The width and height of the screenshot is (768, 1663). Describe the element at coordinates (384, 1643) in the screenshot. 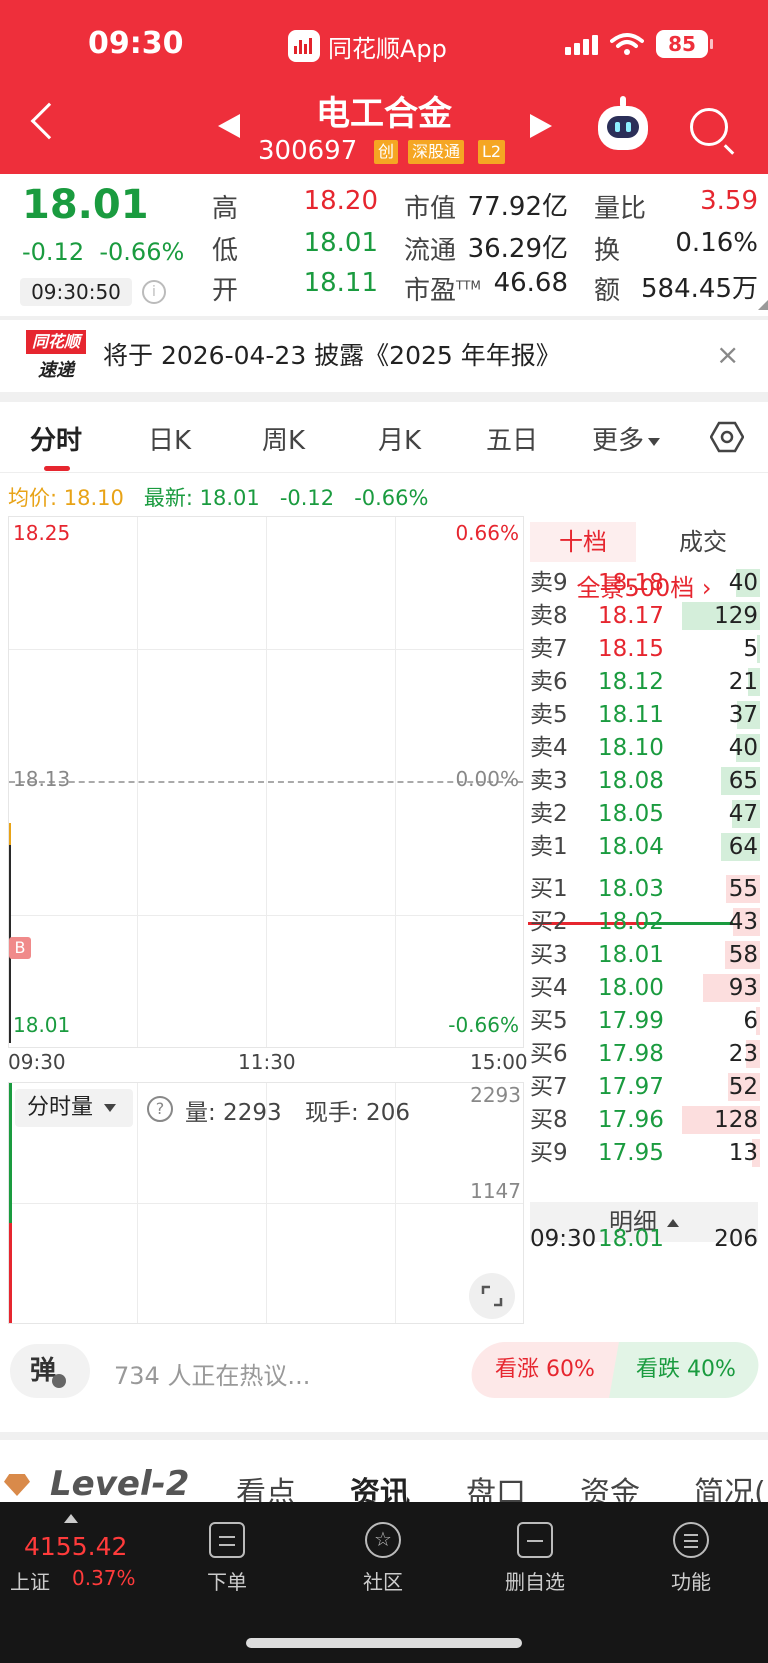

I see `home-indicator` at that location.